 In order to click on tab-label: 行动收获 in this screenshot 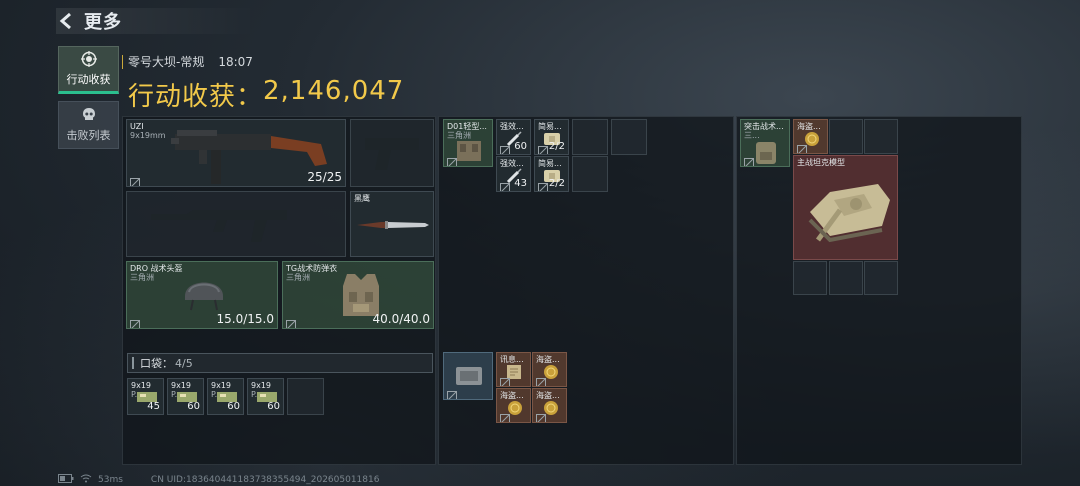, I will do `click(88, 79)`.